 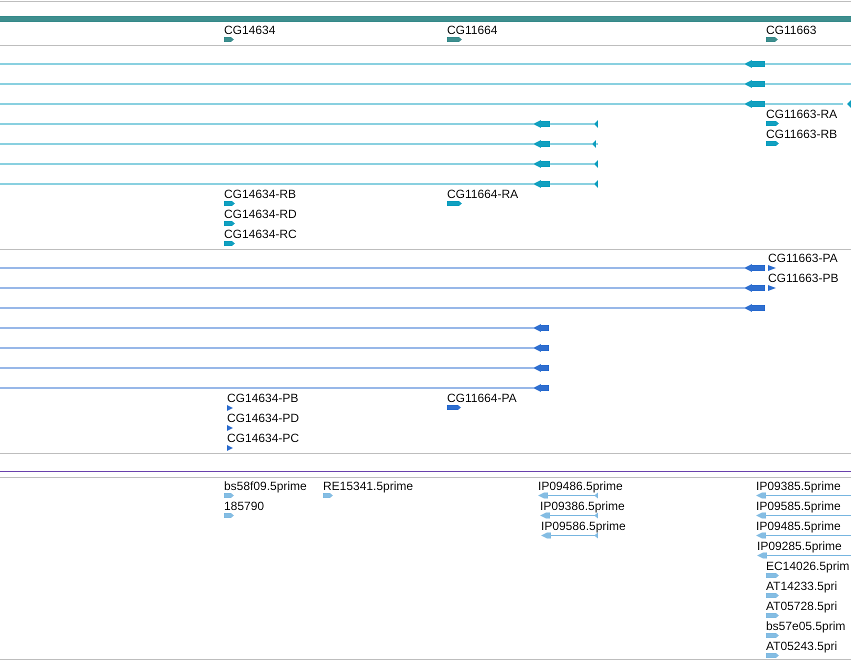 What do you see at coordinates (265, 486) in the screenshot?
I see `feature-label: bs58f09.5prime` at bounding box center [265, 486].